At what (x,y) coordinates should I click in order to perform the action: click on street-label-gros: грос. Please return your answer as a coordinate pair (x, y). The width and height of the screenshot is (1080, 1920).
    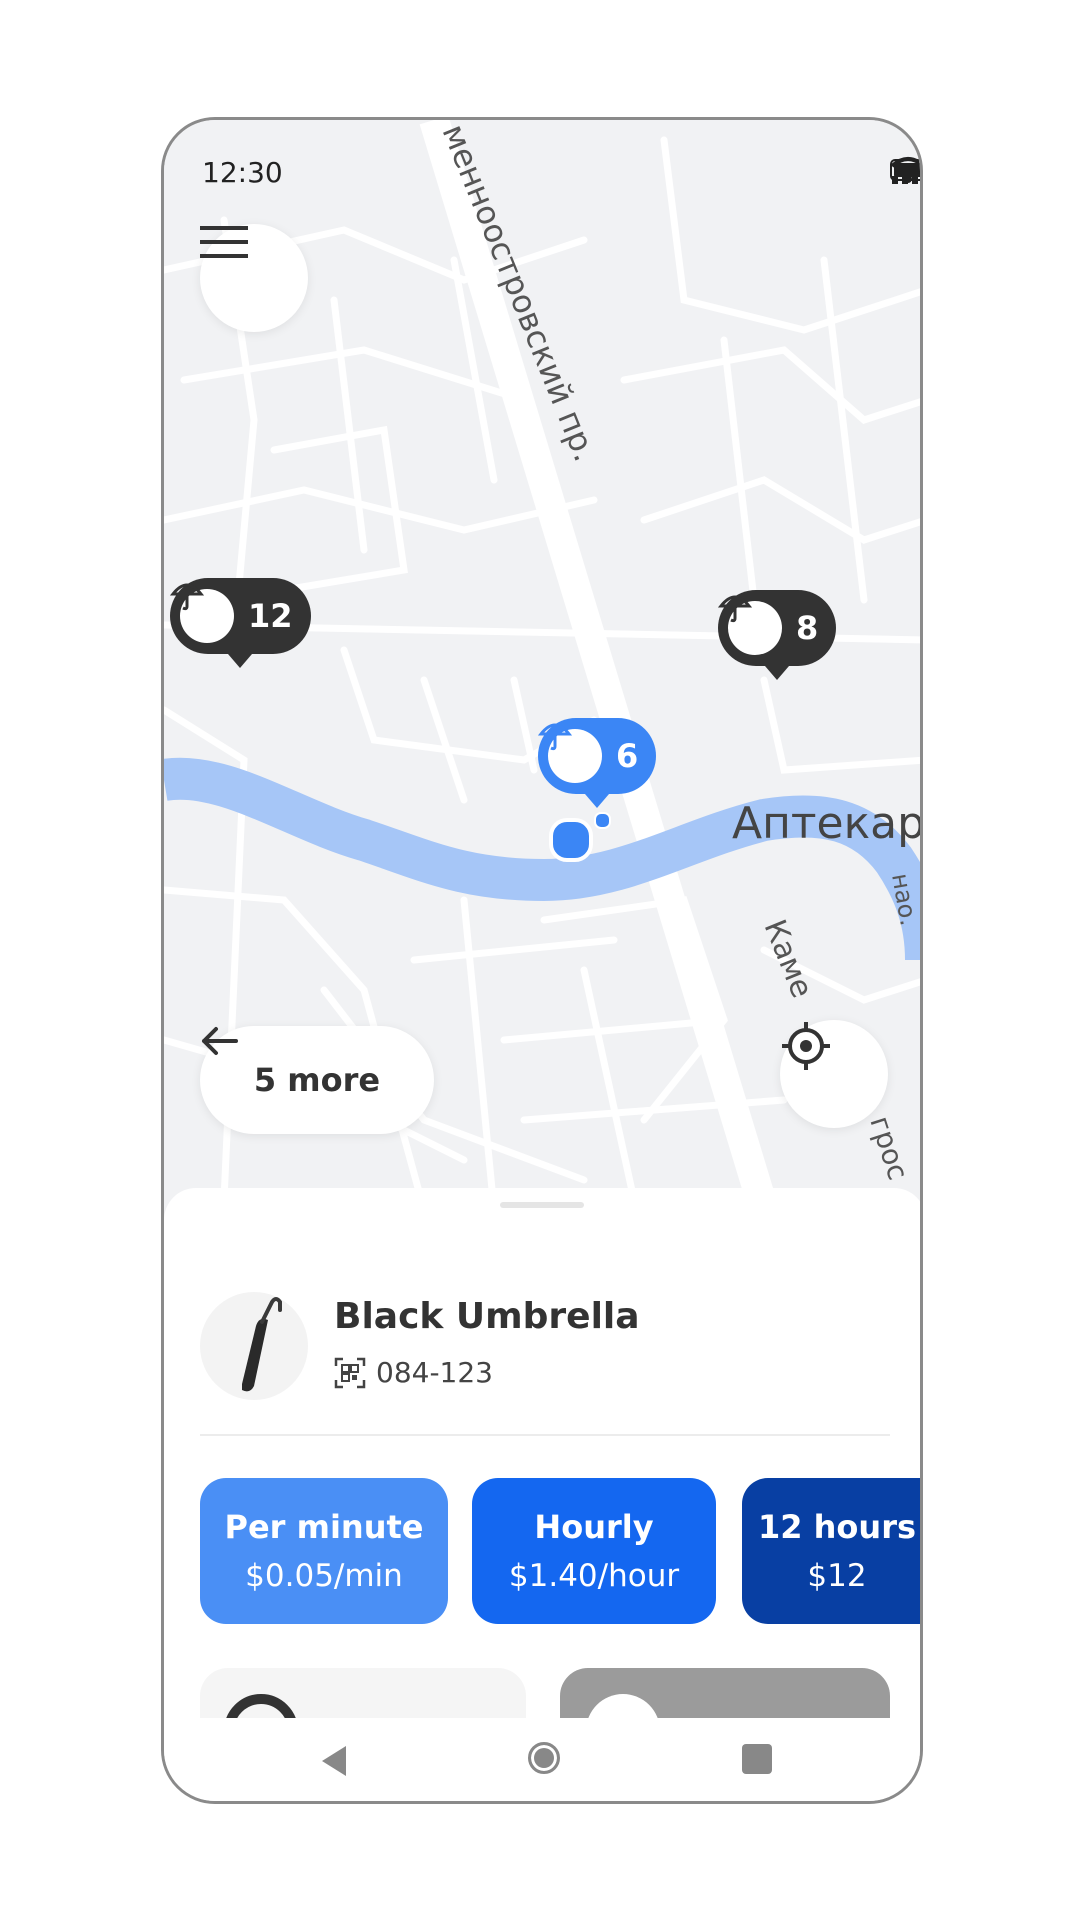
    Looking at the image, I should click on (888, 1148).